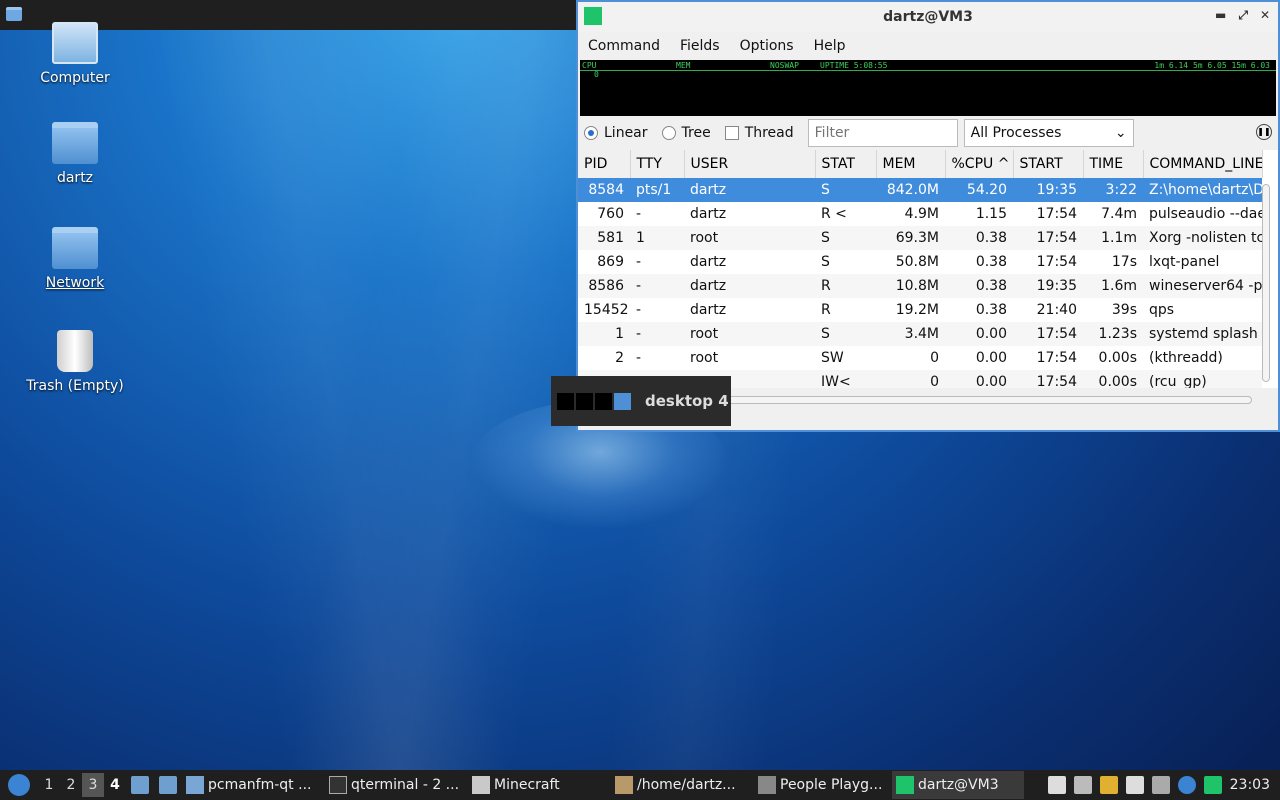 Image resolution: width=1280 pixels, height=800 pixels. Describe the element at coordinates (910, 286) in the screenshot. I see `cell-mem: 10.8M` at that location.